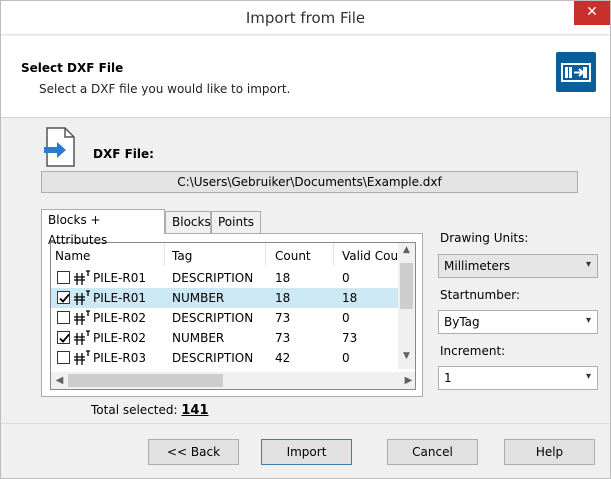  What do you see at coordinates (448, 378) in the screenshot?
I see `increment-value: 1` at bounding box center [448, 378].